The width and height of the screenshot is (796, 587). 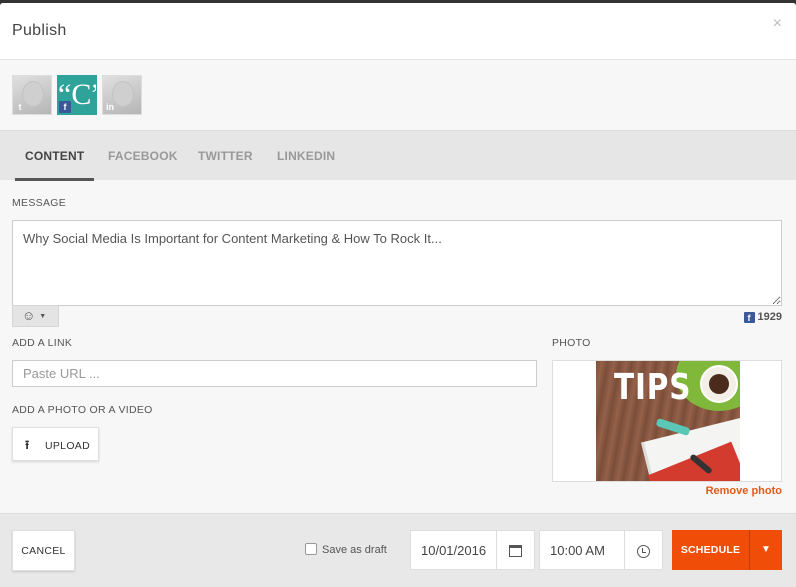 I want to click on photo-preview: TIPS, so click(x=667, y=421).